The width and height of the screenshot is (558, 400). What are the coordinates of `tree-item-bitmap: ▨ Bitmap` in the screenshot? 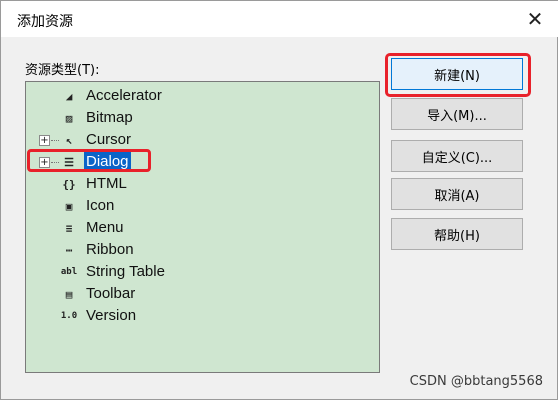 It's located at (196, 118).